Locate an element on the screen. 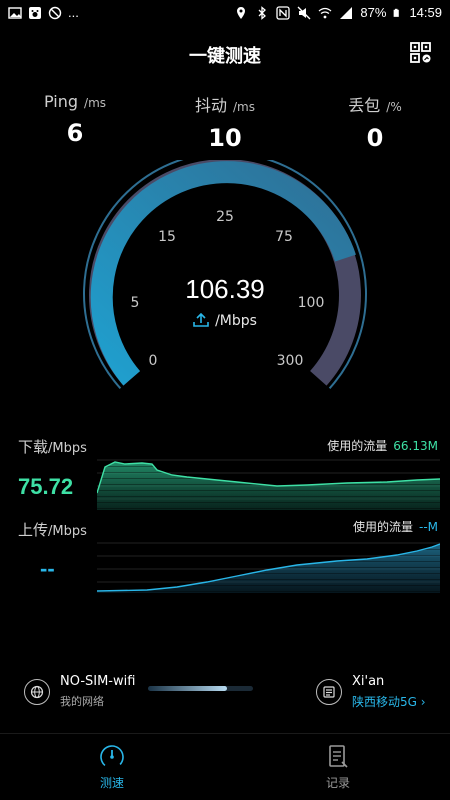 Image resolution: width=450 pixels, height=800 pixels. download-label: 下载/Mbps is located at coordinates (52, 446).